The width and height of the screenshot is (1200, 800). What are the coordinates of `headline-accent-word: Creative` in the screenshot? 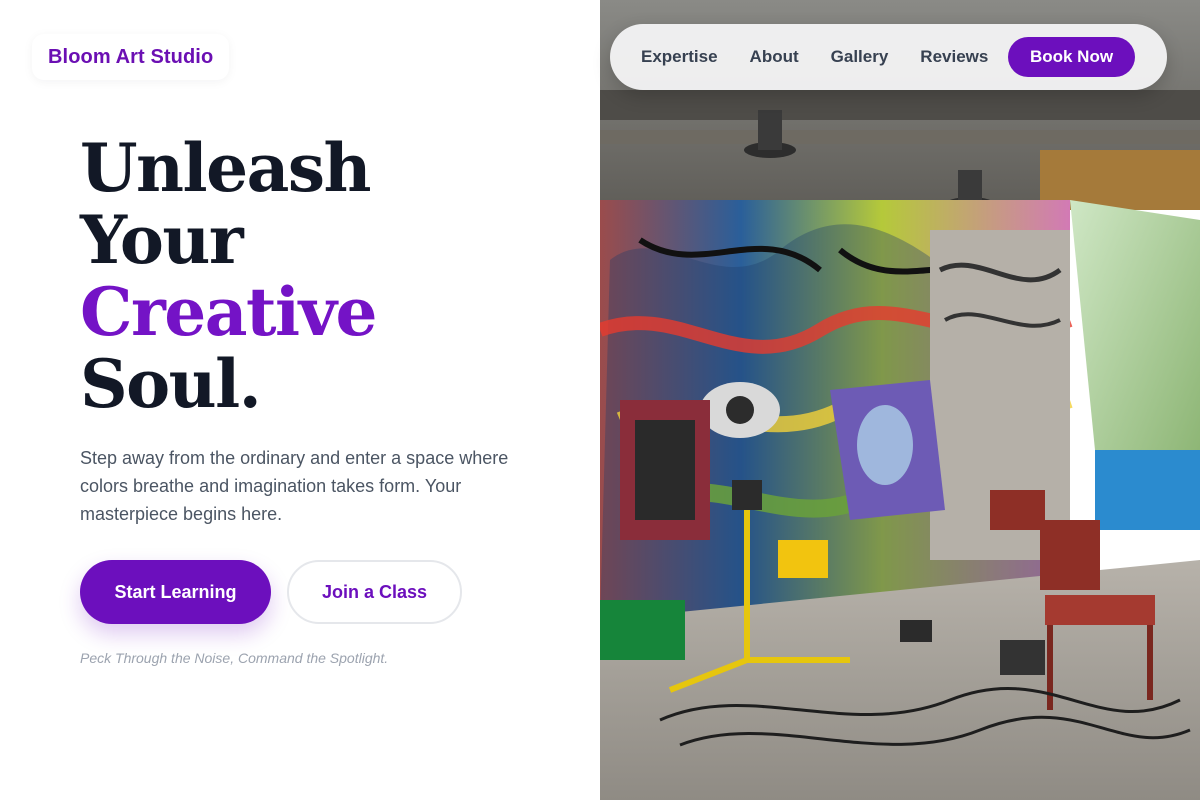 It's located at (228, 312).